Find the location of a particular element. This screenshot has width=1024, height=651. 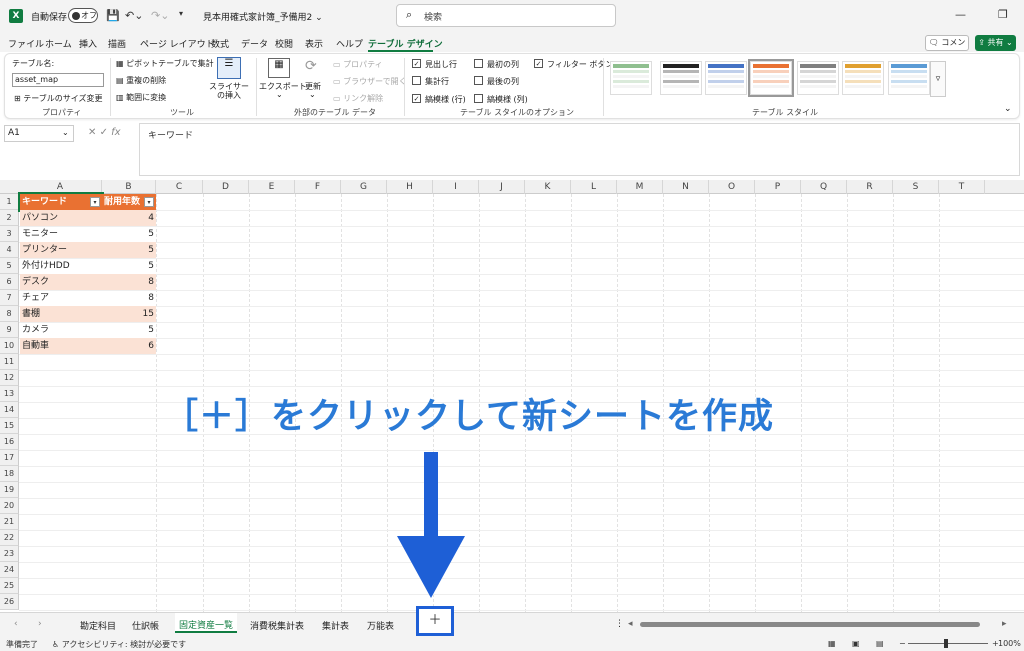

row-header: 19 is located at coordinates (9, 490).